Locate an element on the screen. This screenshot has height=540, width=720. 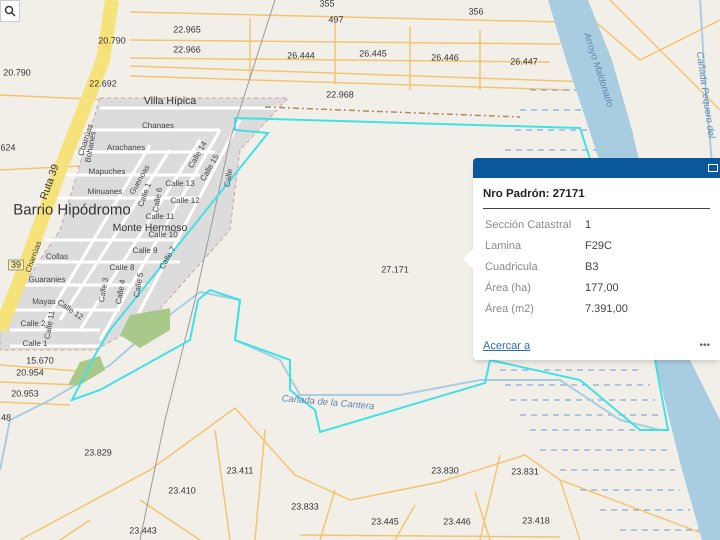
street-name: Collas is located at coordinates (57, 257).